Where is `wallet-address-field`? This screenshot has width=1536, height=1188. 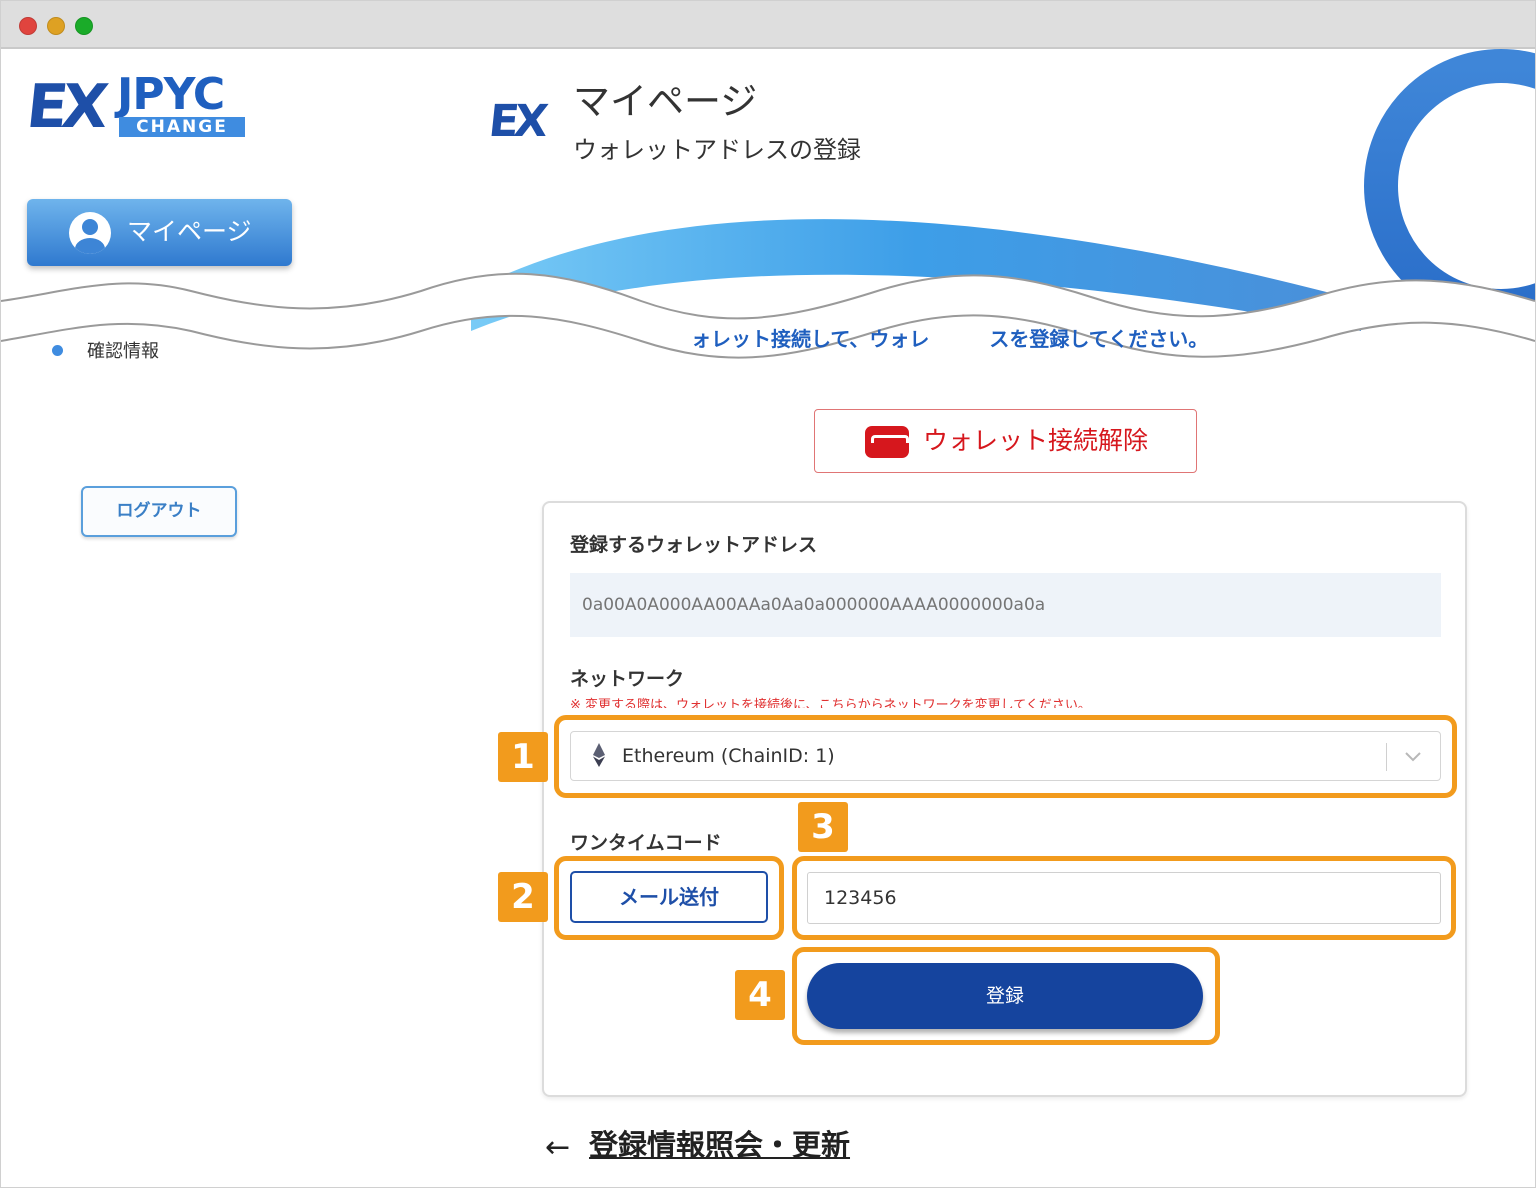
wallet-address-field is located at coordinates (1005, 605).